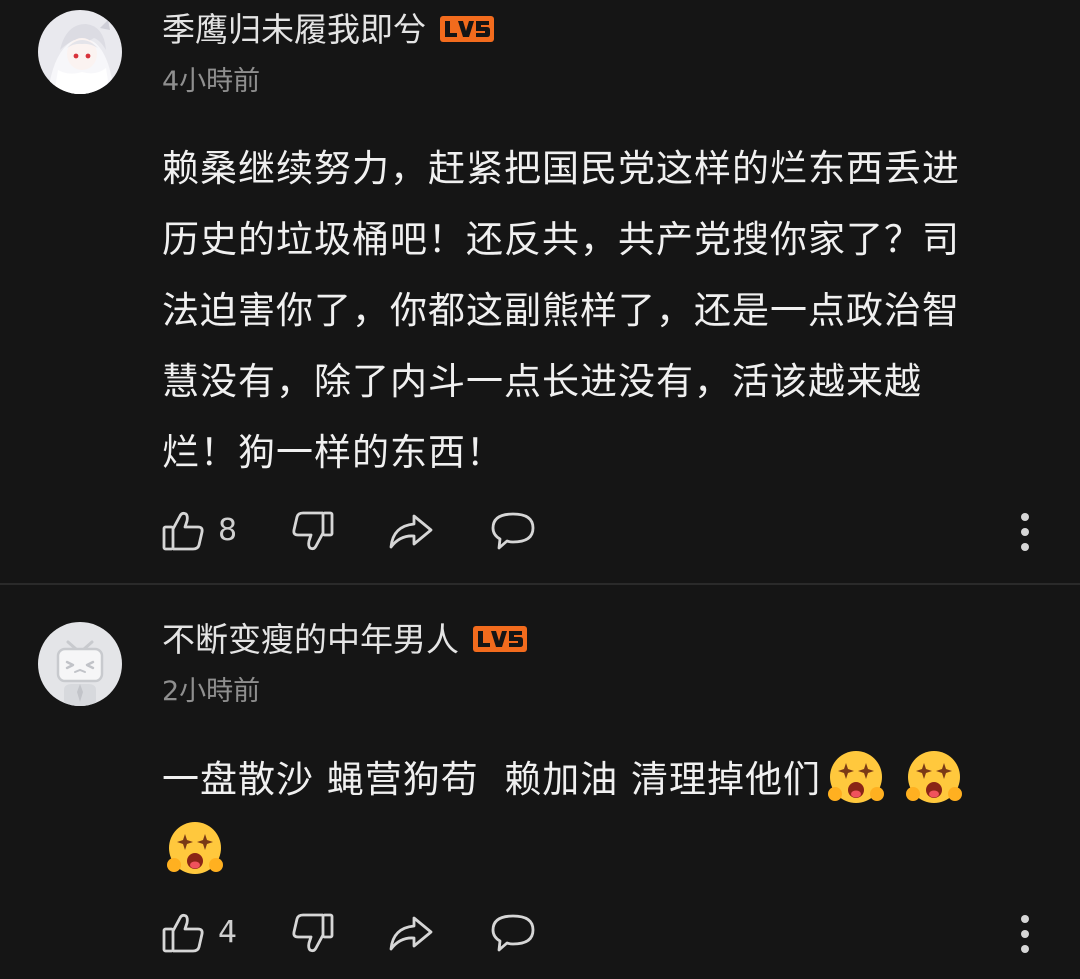 Image resolution: width=1080 pixels, height=979 pixels. I want to click on comment-line: 赖桑继续努力，赶紧把国民党这样的烂东西丢进, so click(561, 168).